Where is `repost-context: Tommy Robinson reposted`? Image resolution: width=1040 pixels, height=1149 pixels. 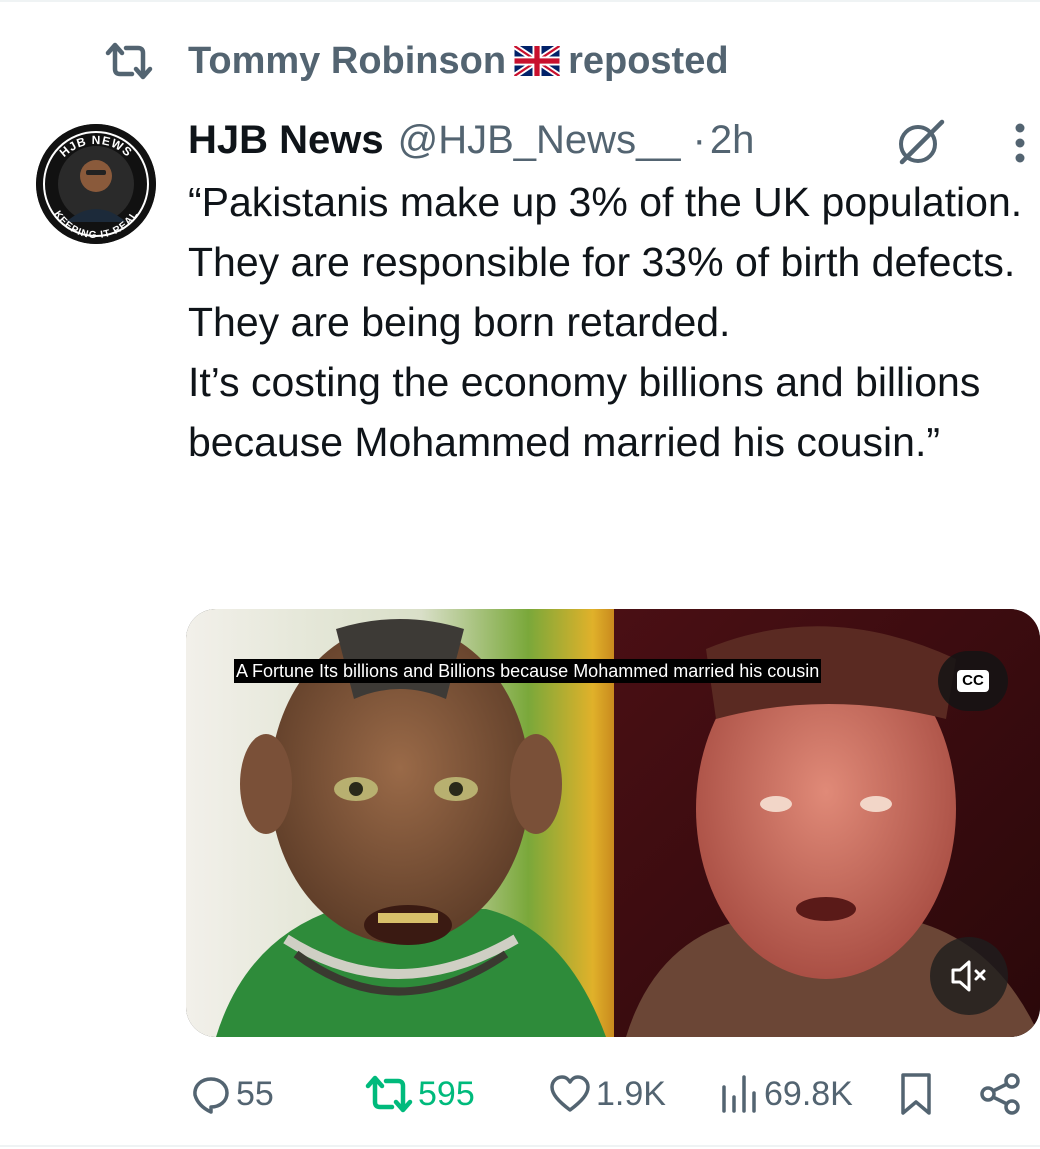 repost-context: Tommy Robinson reposted is located at coordinates (416, 61).